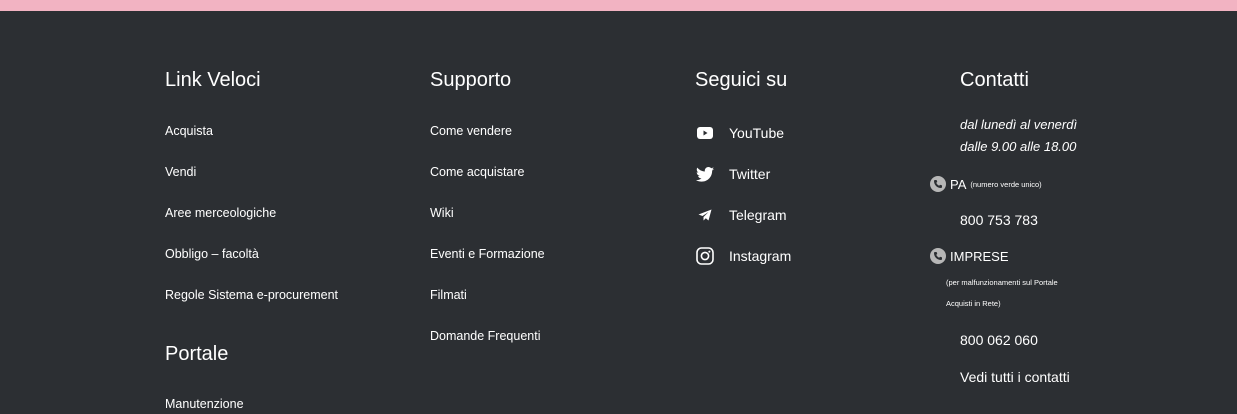  Describe the element at coordinates (1002, 282) in the screenshot. I see `imprese-note-line-1: (per malfunzionamenti sul Portale` at that location.